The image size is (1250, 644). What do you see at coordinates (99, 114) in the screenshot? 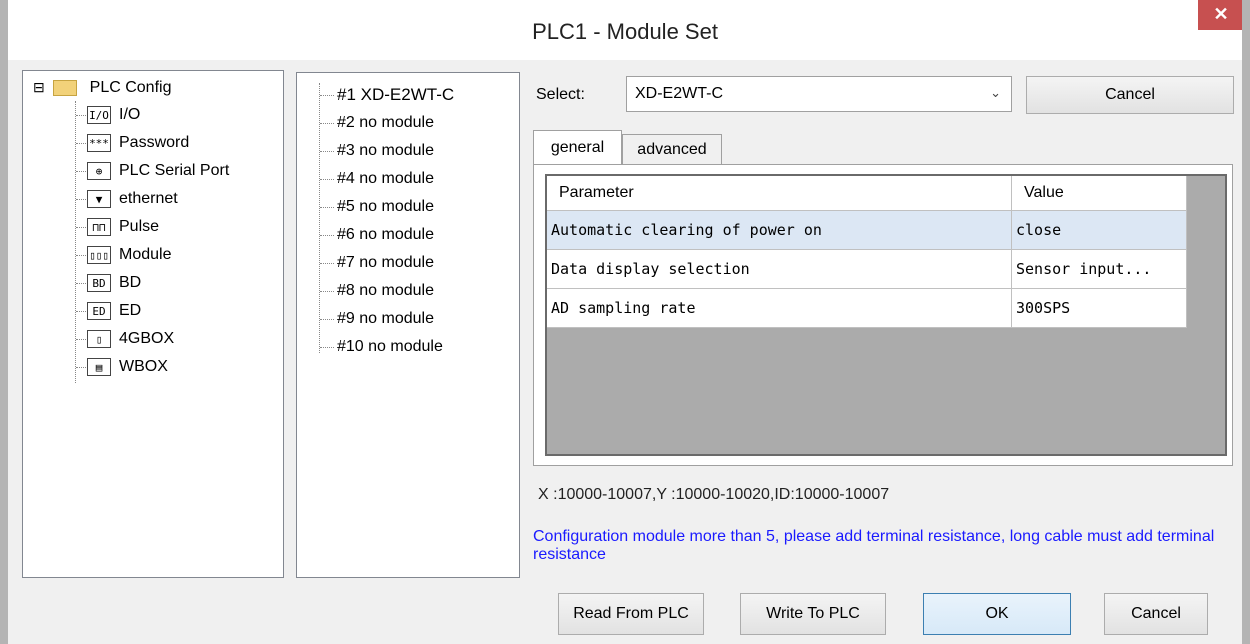
I see `io-icon: I/O` at bounding box center [99, 114].